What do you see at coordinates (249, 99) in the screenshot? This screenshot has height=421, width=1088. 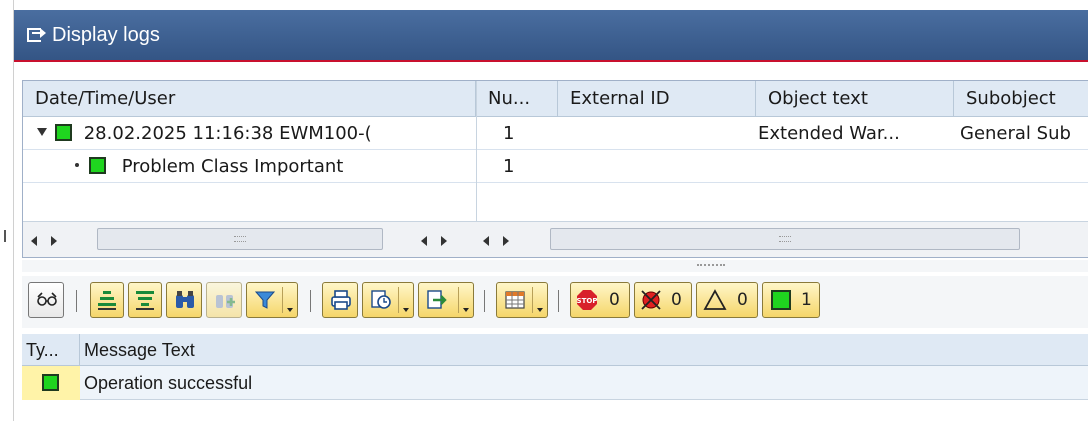 I see `col-date-time-user: Date/Time/User` at bounding box center [249, 99].